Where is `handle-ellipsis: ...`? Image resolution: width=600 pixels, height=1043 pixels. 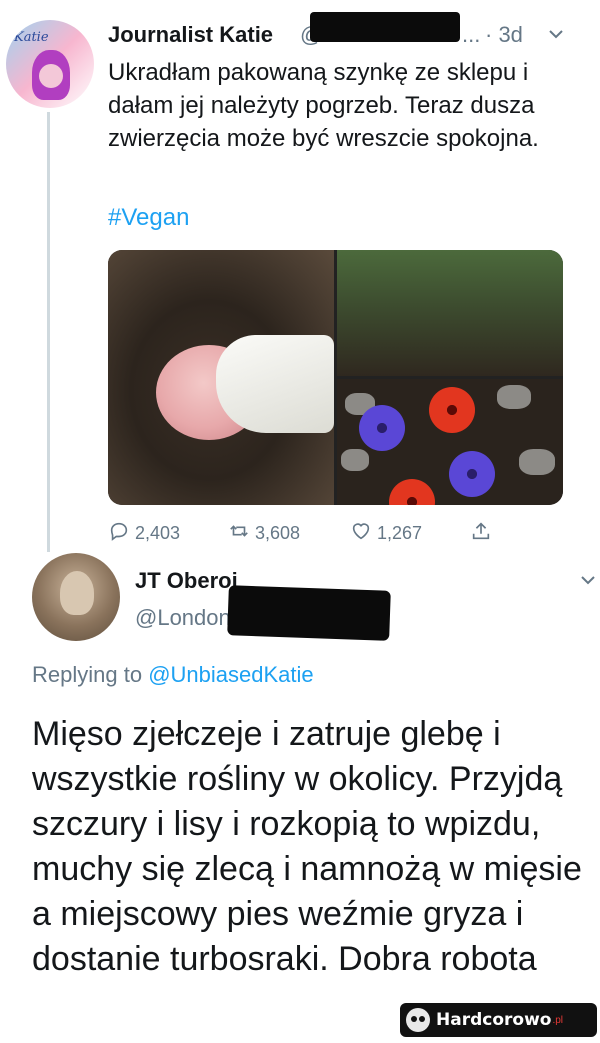
handle-ellipsis: ... is located at coordinates (471, 34).